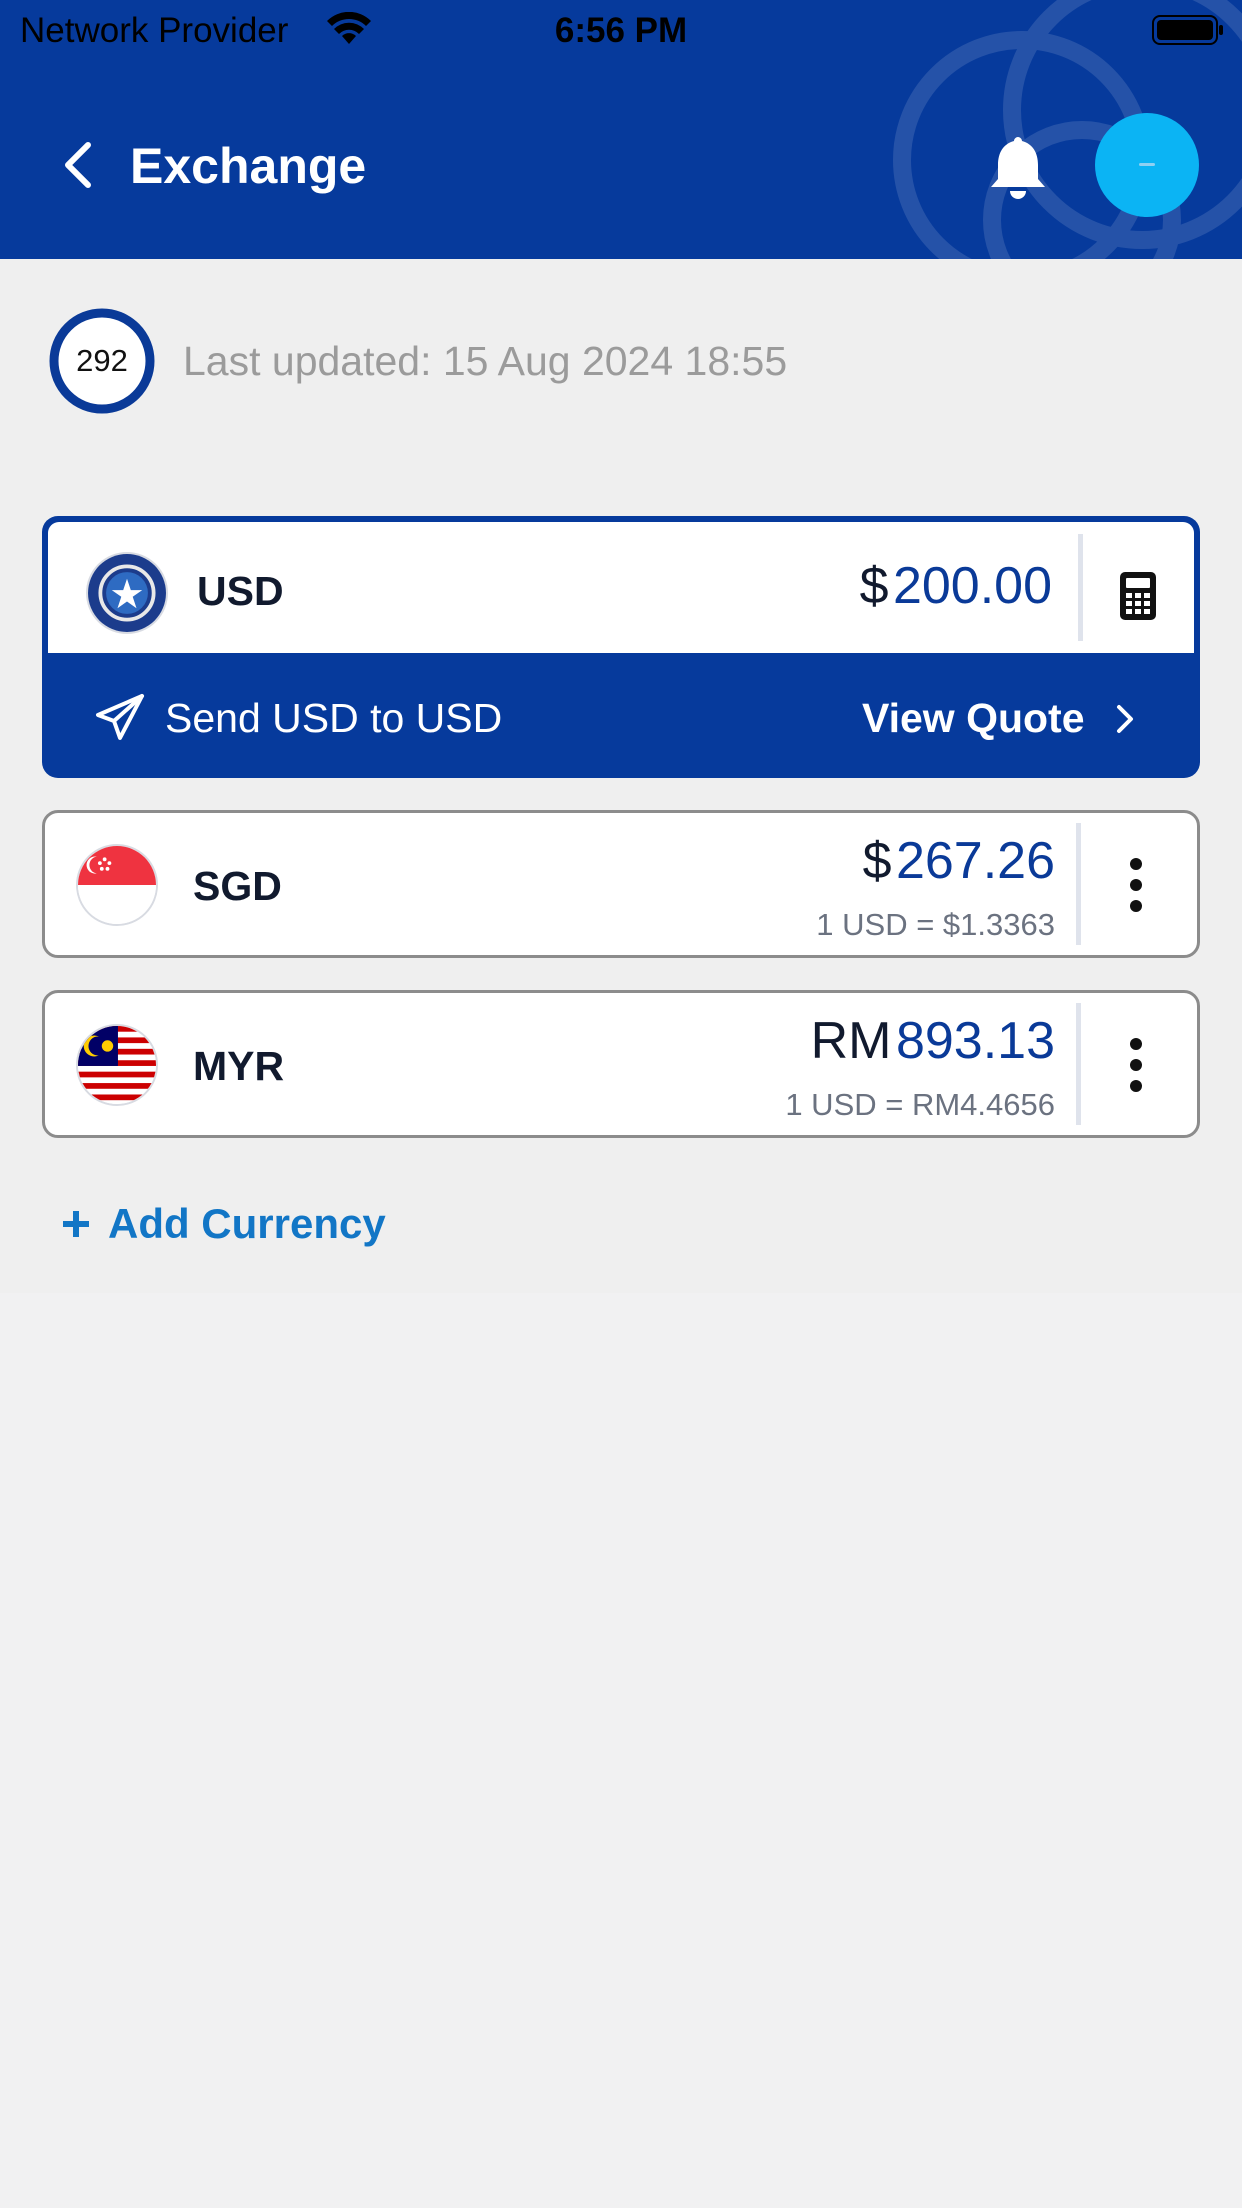  Describe the element at coordinates (621, 129) in the screenshot. I see `app-header: Network Provider 6:56 PM Exchange` at that location.